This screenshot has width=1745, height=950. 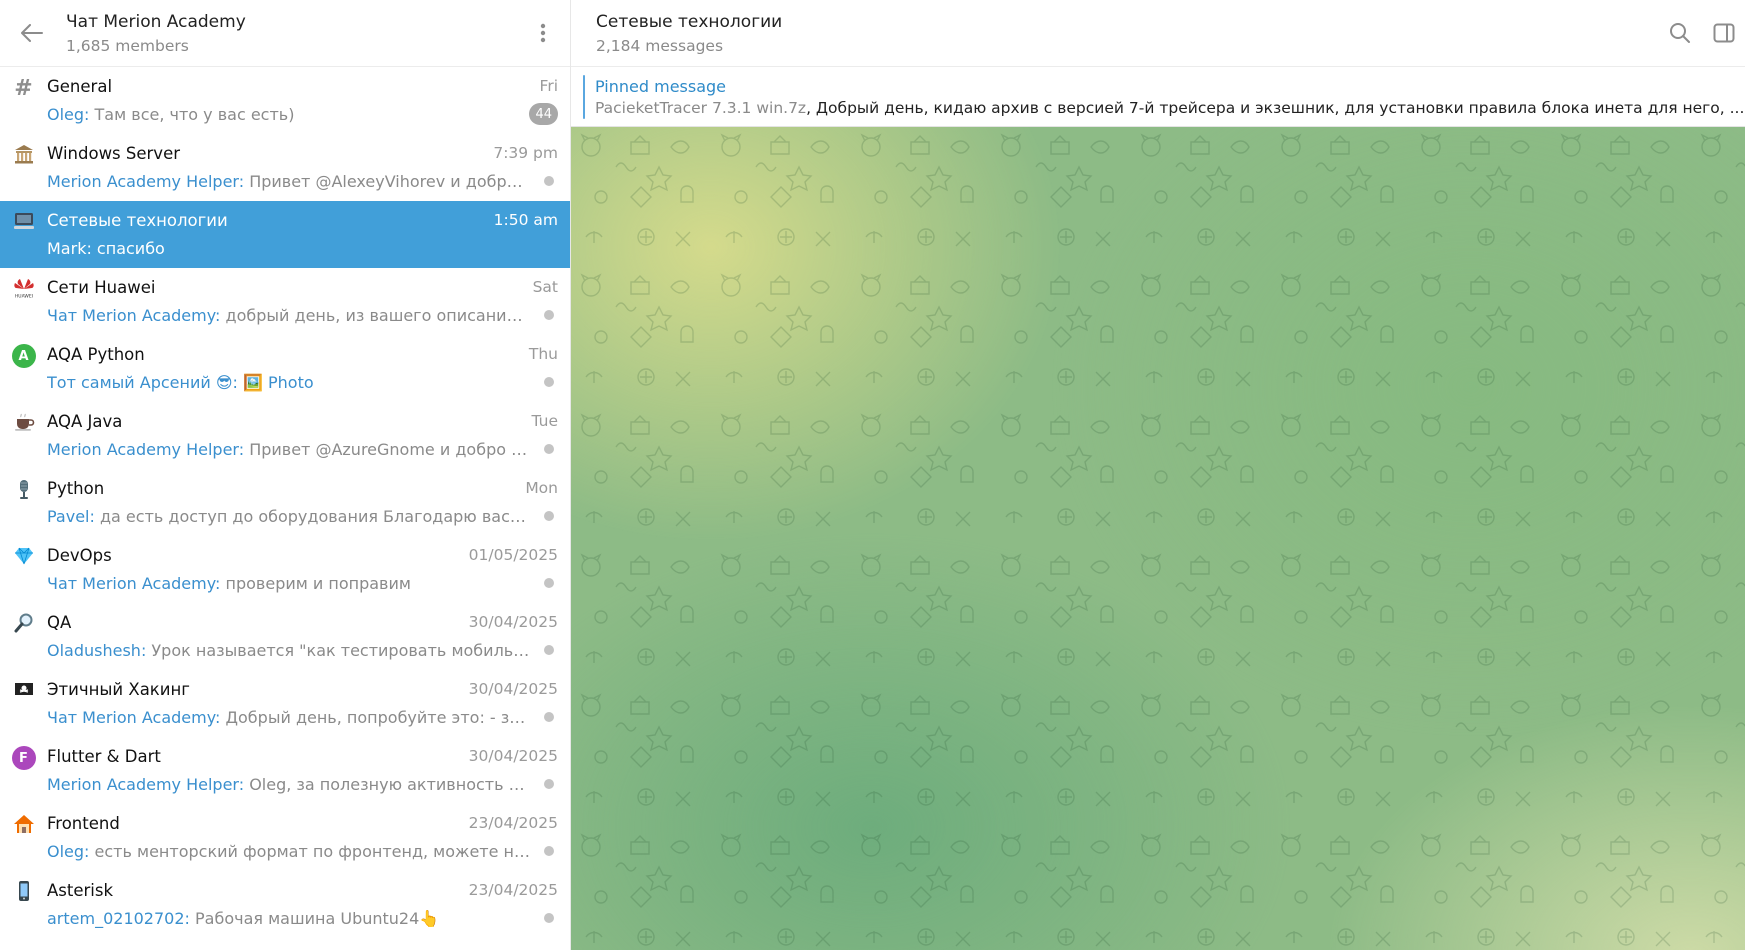 What do you see at coordinates (127, 45) in the screenshot?
I see `member-count: 1,685 members` at bounding box center [127, 45].